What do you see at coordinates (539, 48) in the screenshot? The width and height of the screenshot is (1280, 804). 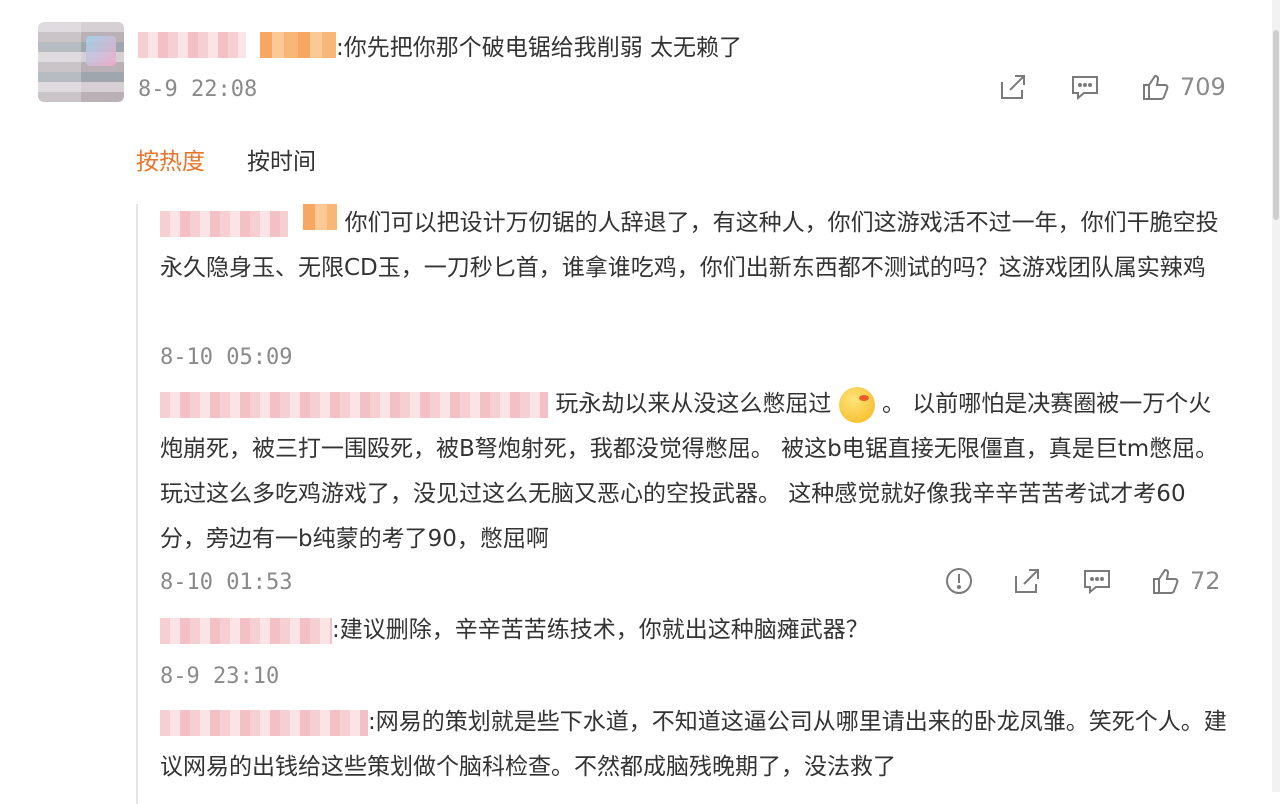 I see `top-comment-text: :你先把你那个破电锯给我削弱 太无赖了` at bounding box center [539, 48].